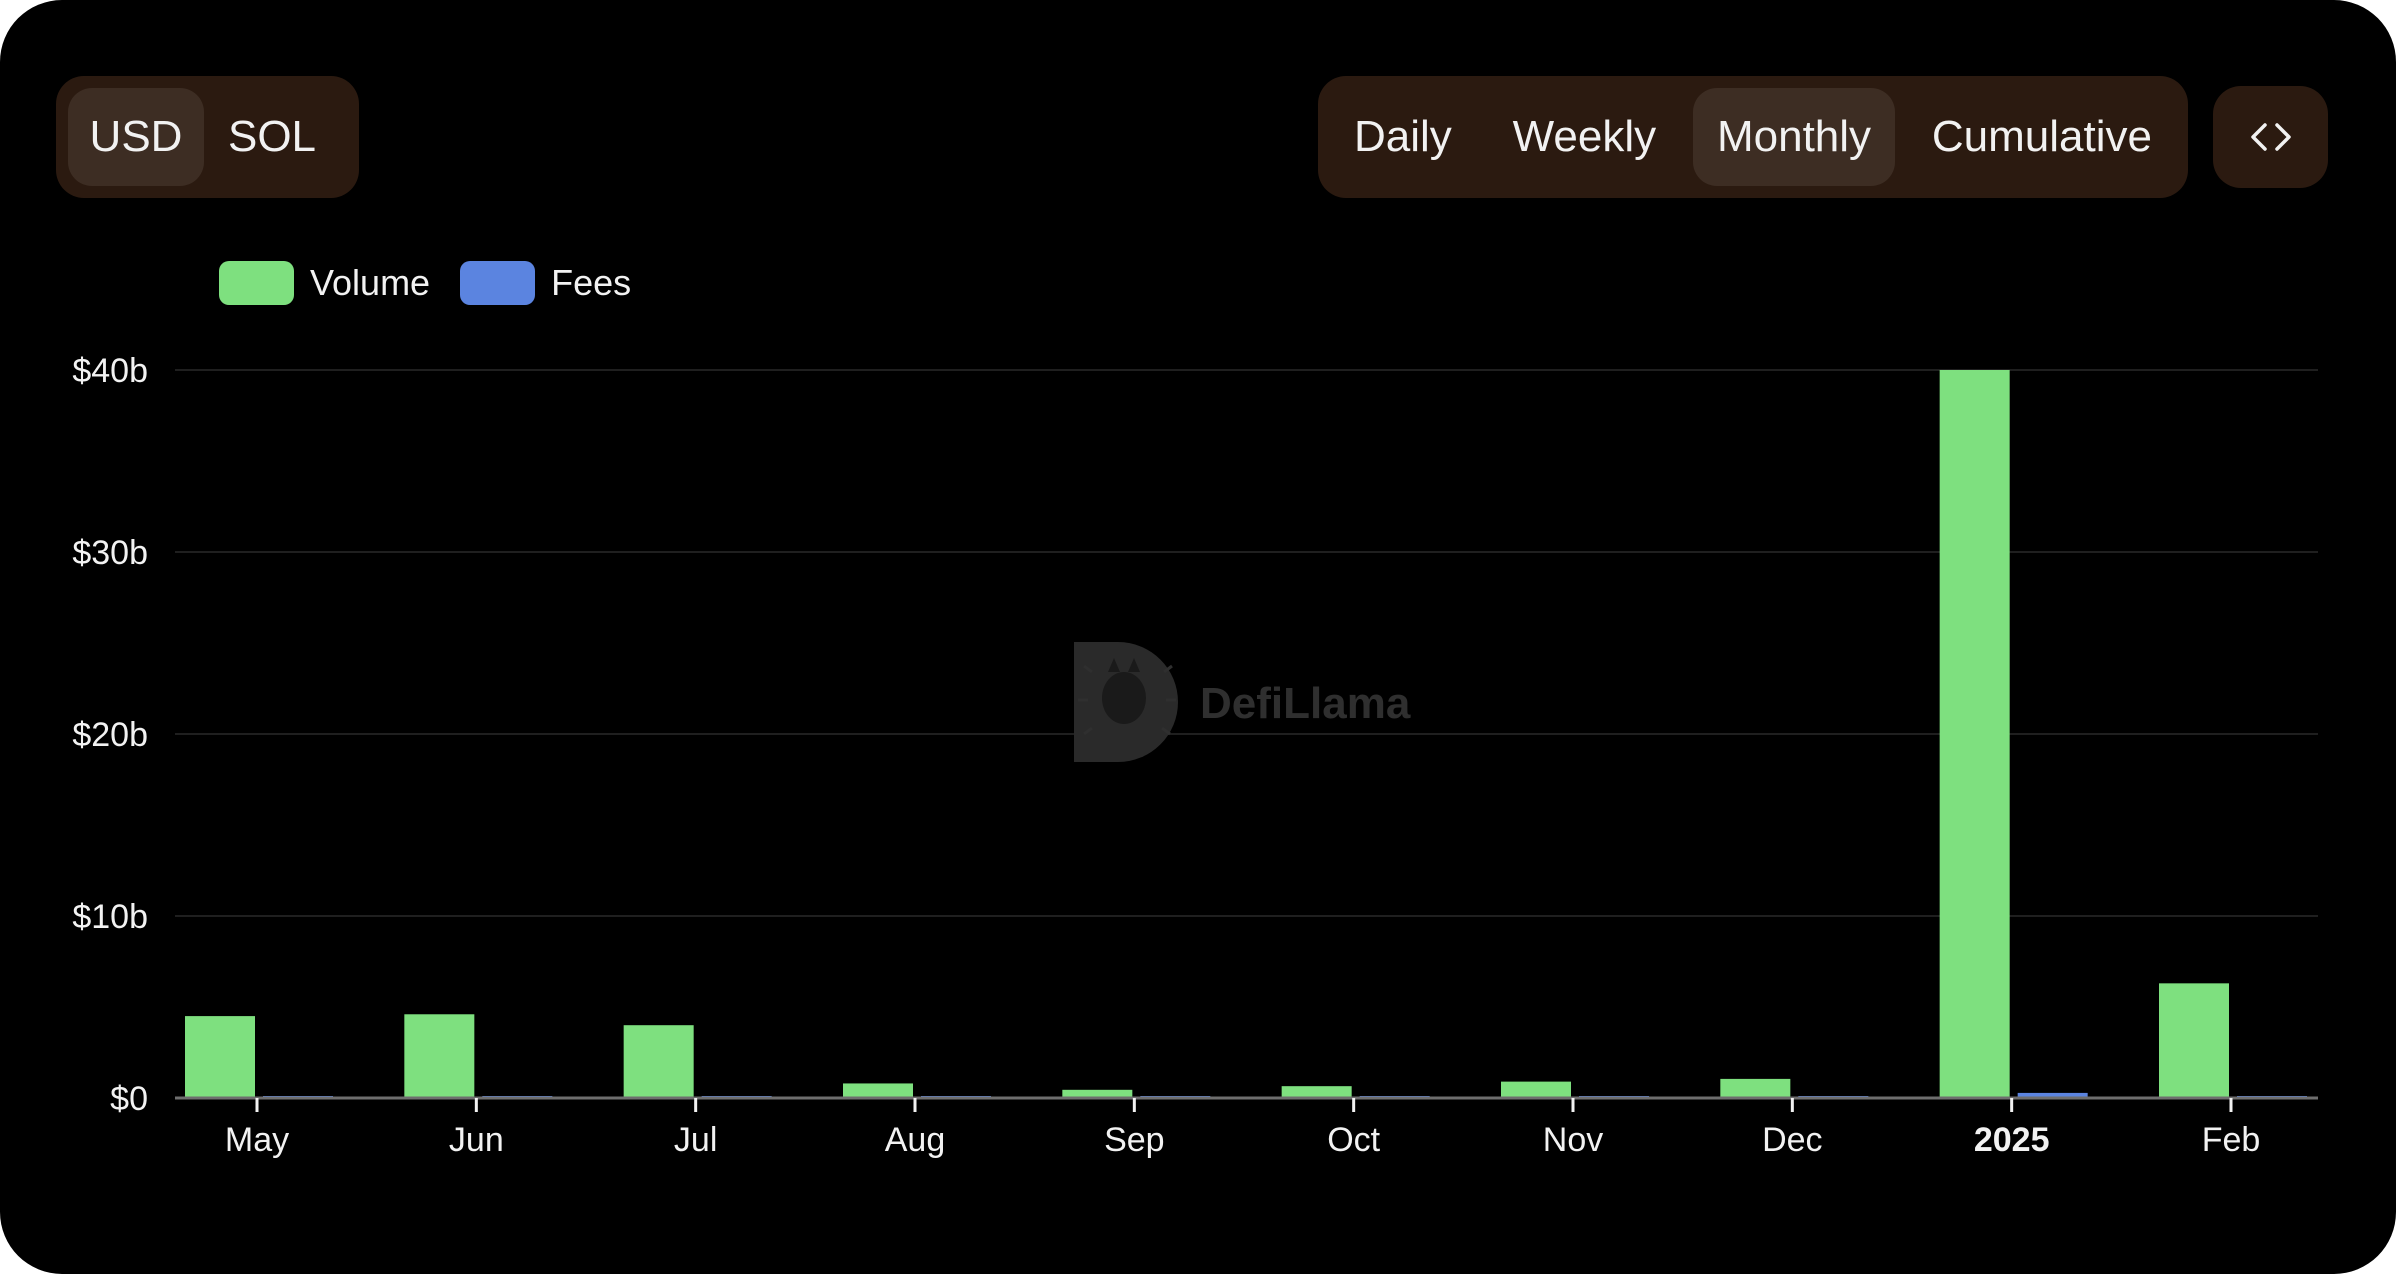  What do you see at coordinates (257, 1140) in the screenshot?
I see `x-tick-label: May` at bounding box center [257, 1140].